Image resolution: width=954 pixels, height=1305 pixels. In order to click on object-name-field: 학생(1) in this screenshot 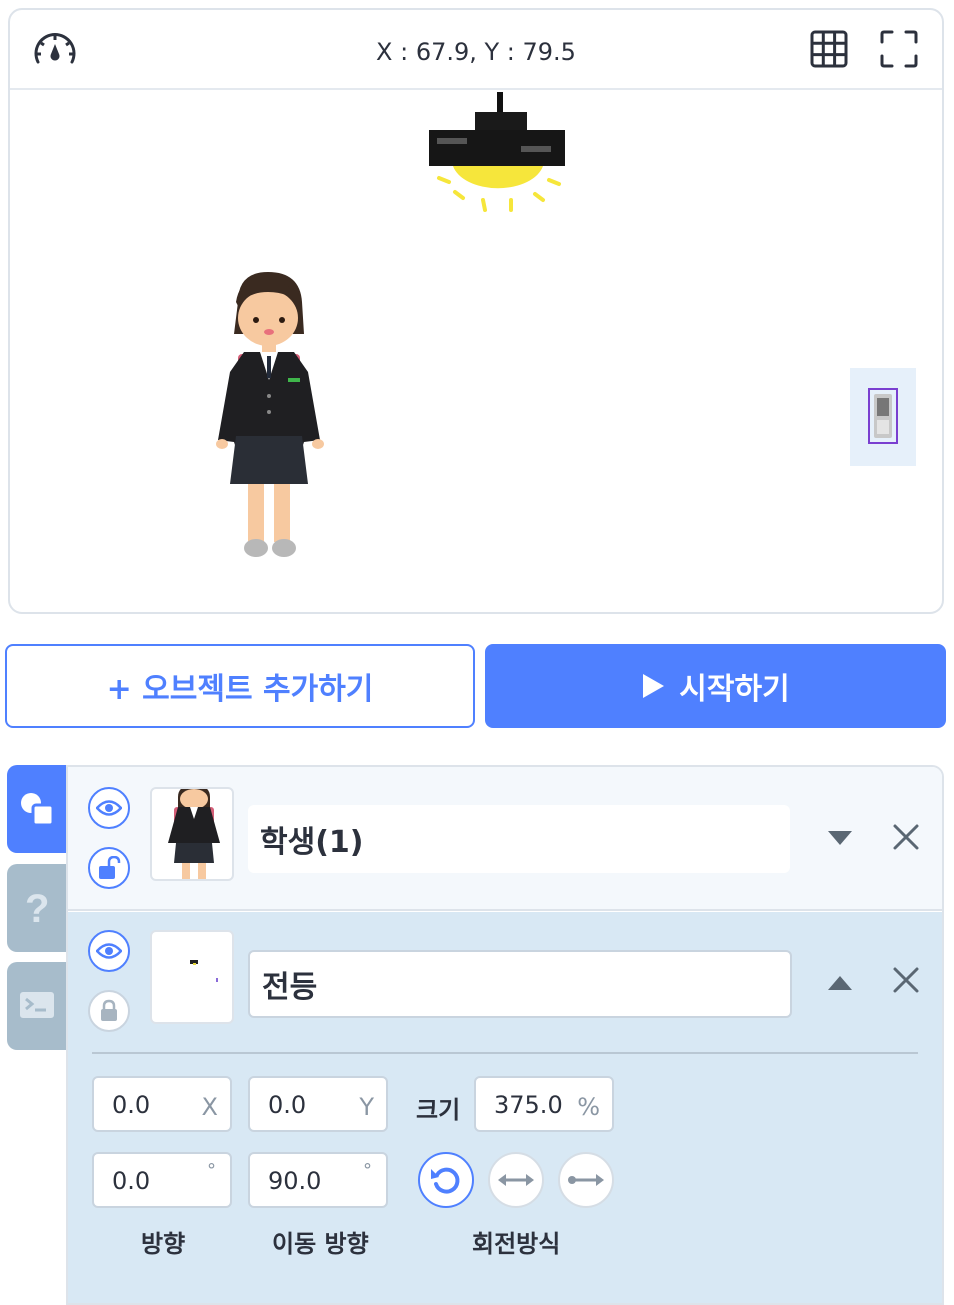, I will do `click(519, 839)`.